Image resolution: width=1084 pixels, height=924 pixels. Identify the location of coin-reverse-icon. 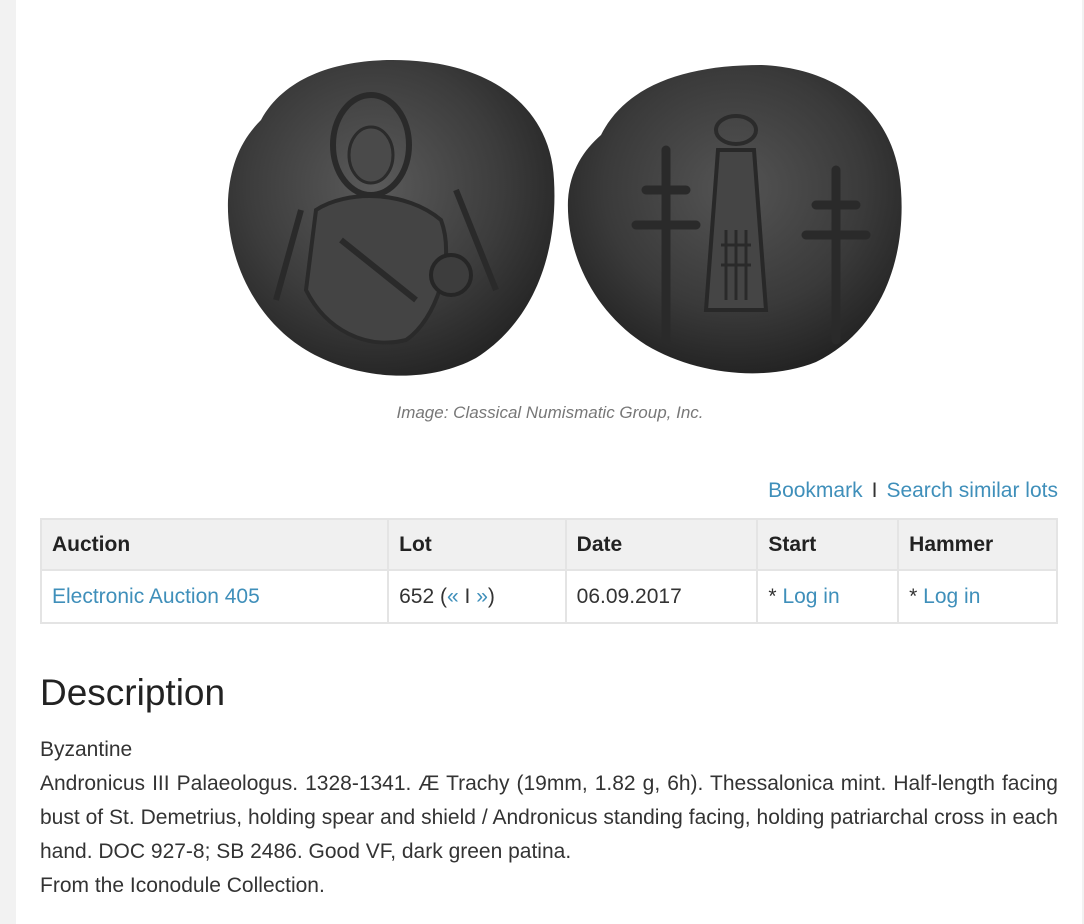
(734, 219).